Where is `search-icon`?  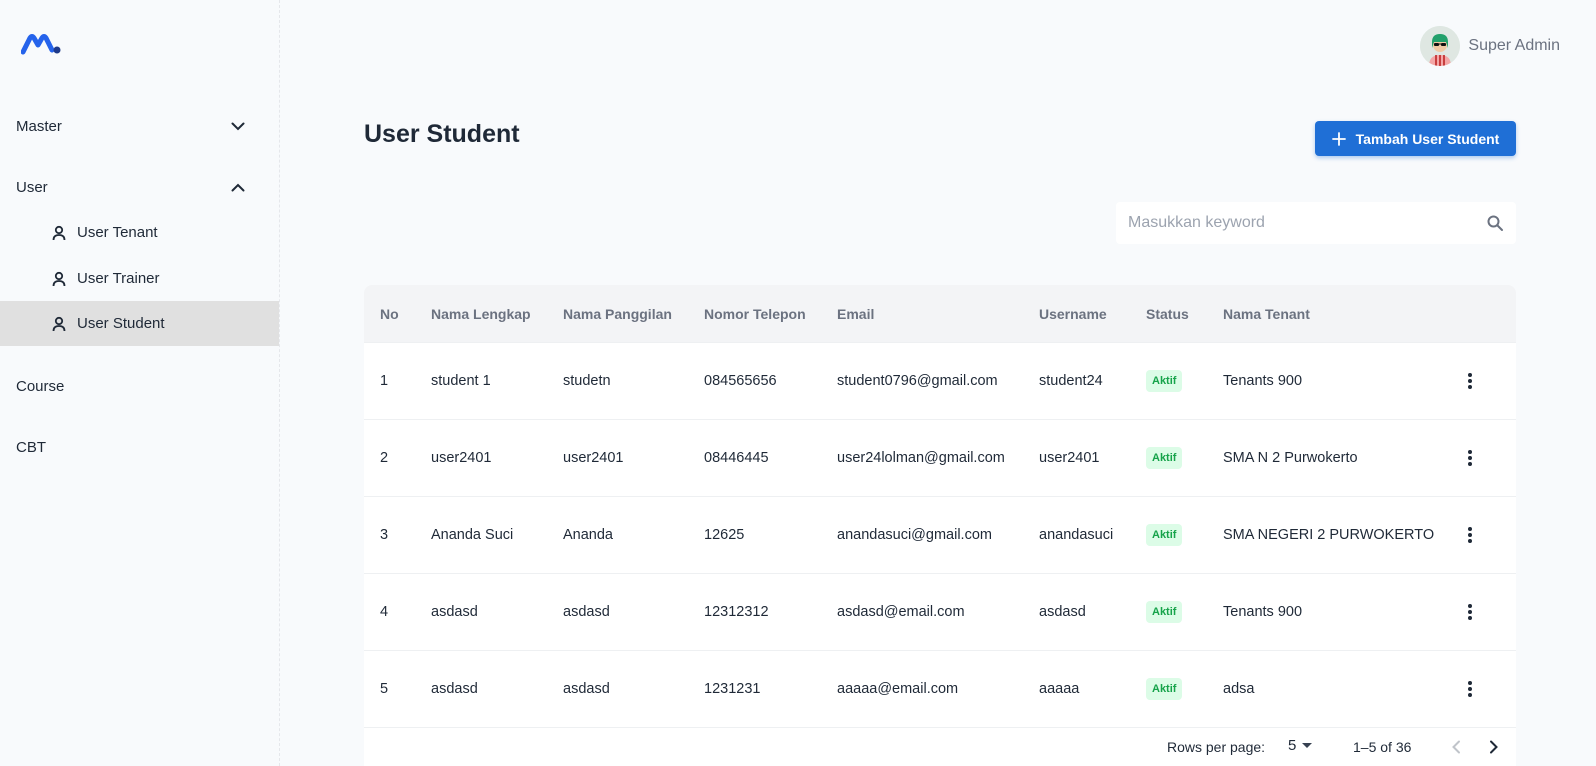
search-icon is located at coordinates (1495, 223).